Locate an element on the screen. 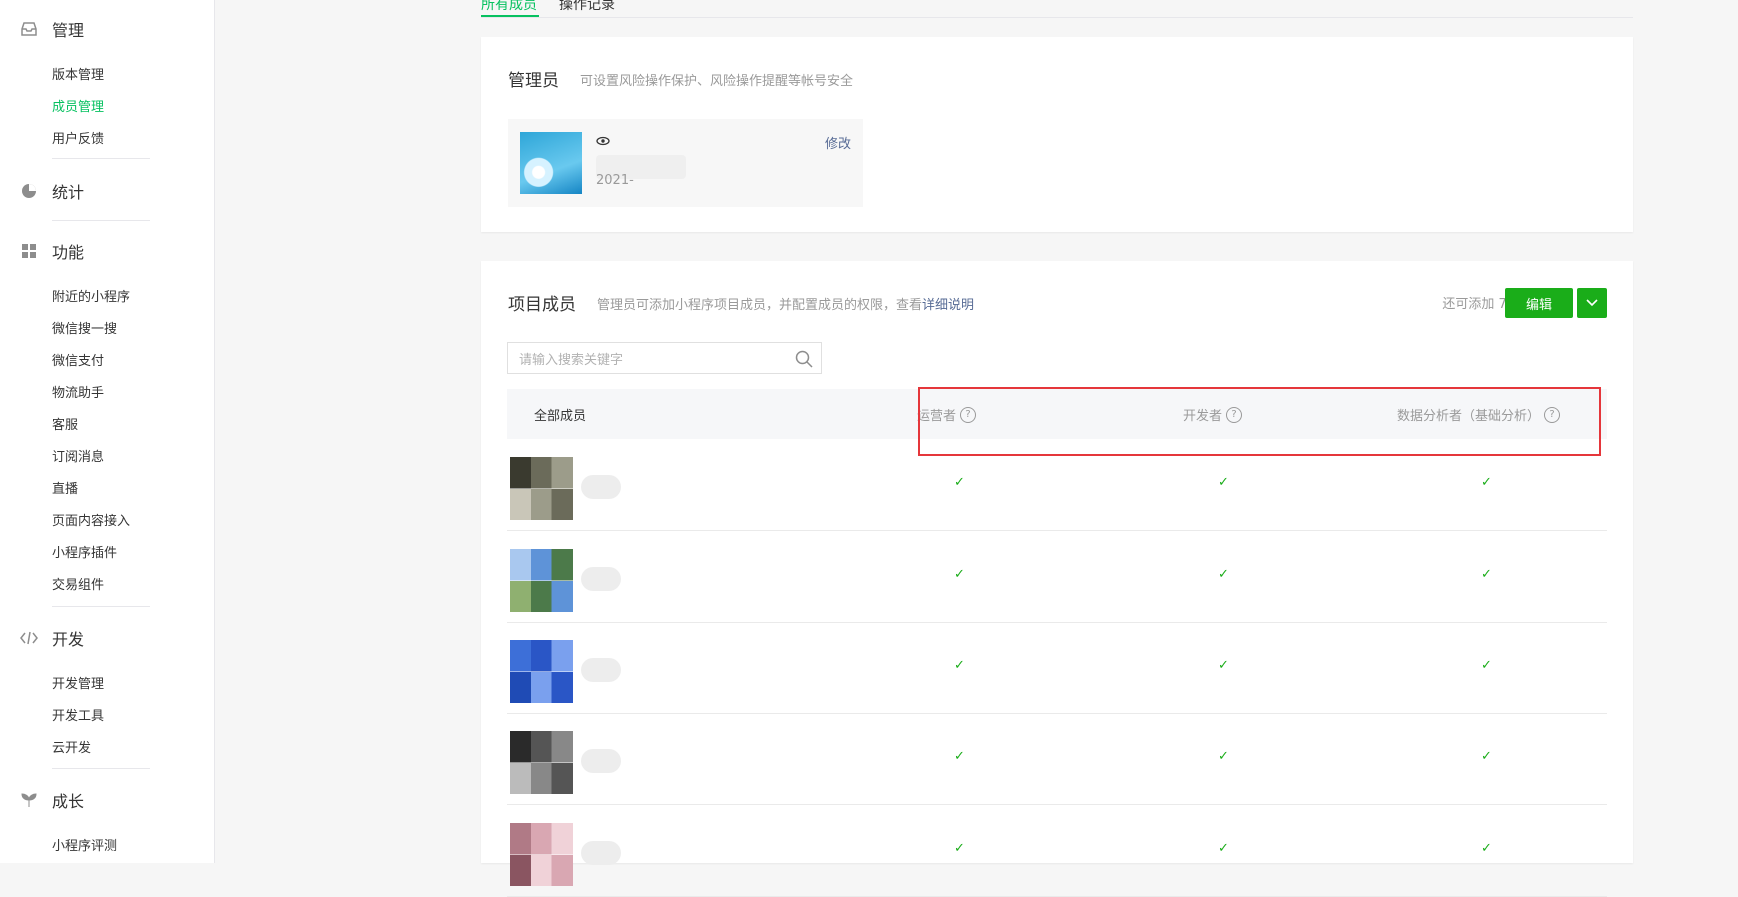  sidebar-item-nearby: 附近的小程序 is located at coordinates (91, 295).